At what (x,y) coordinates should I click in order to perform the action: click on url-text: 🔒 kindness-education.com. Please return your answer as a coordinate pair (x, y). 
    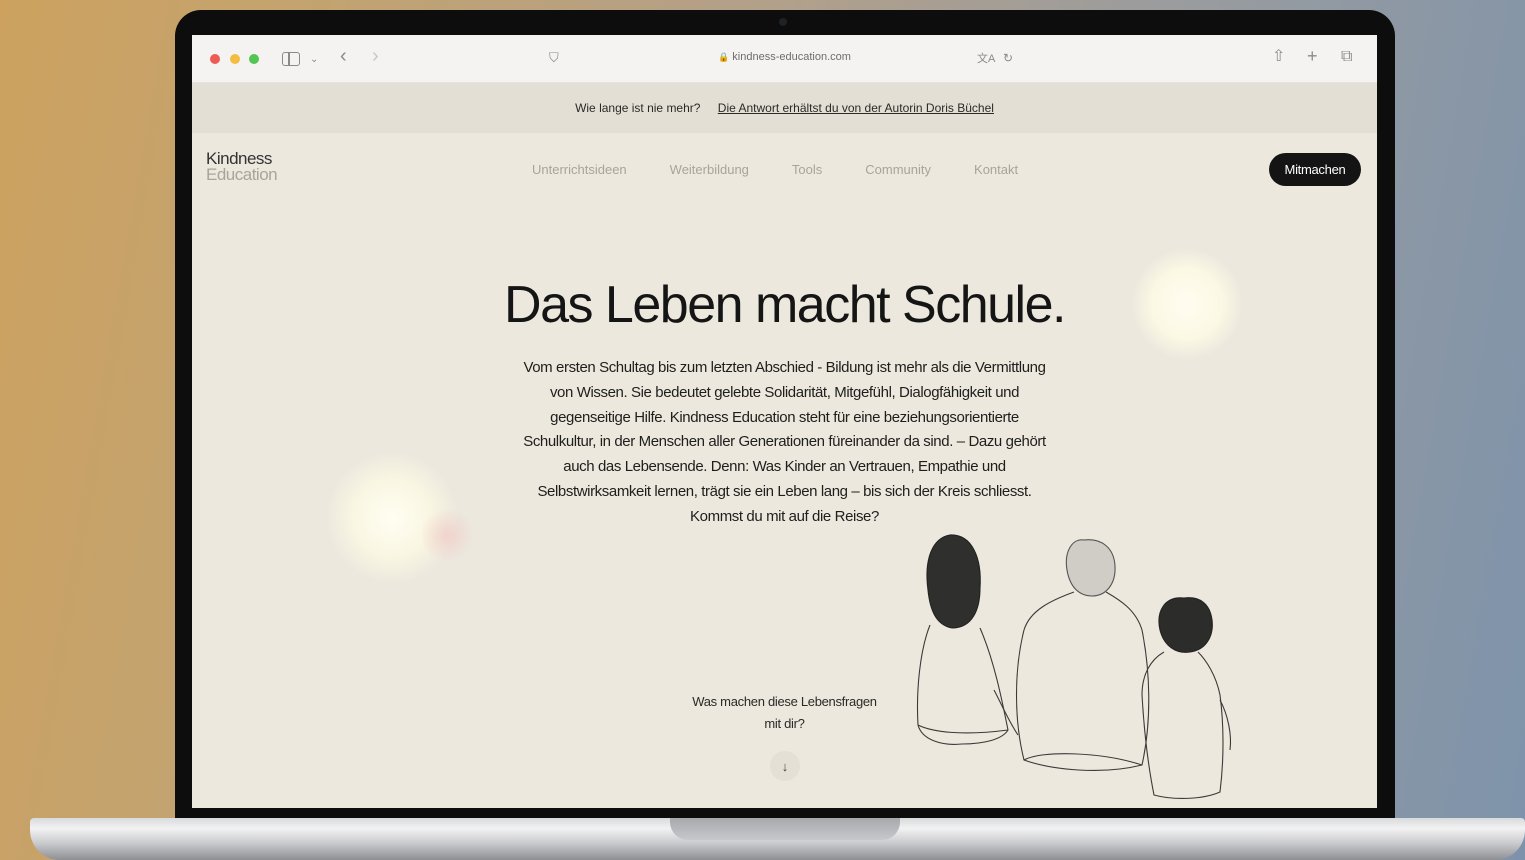
    Looking at the image, I should click on (784, 57).